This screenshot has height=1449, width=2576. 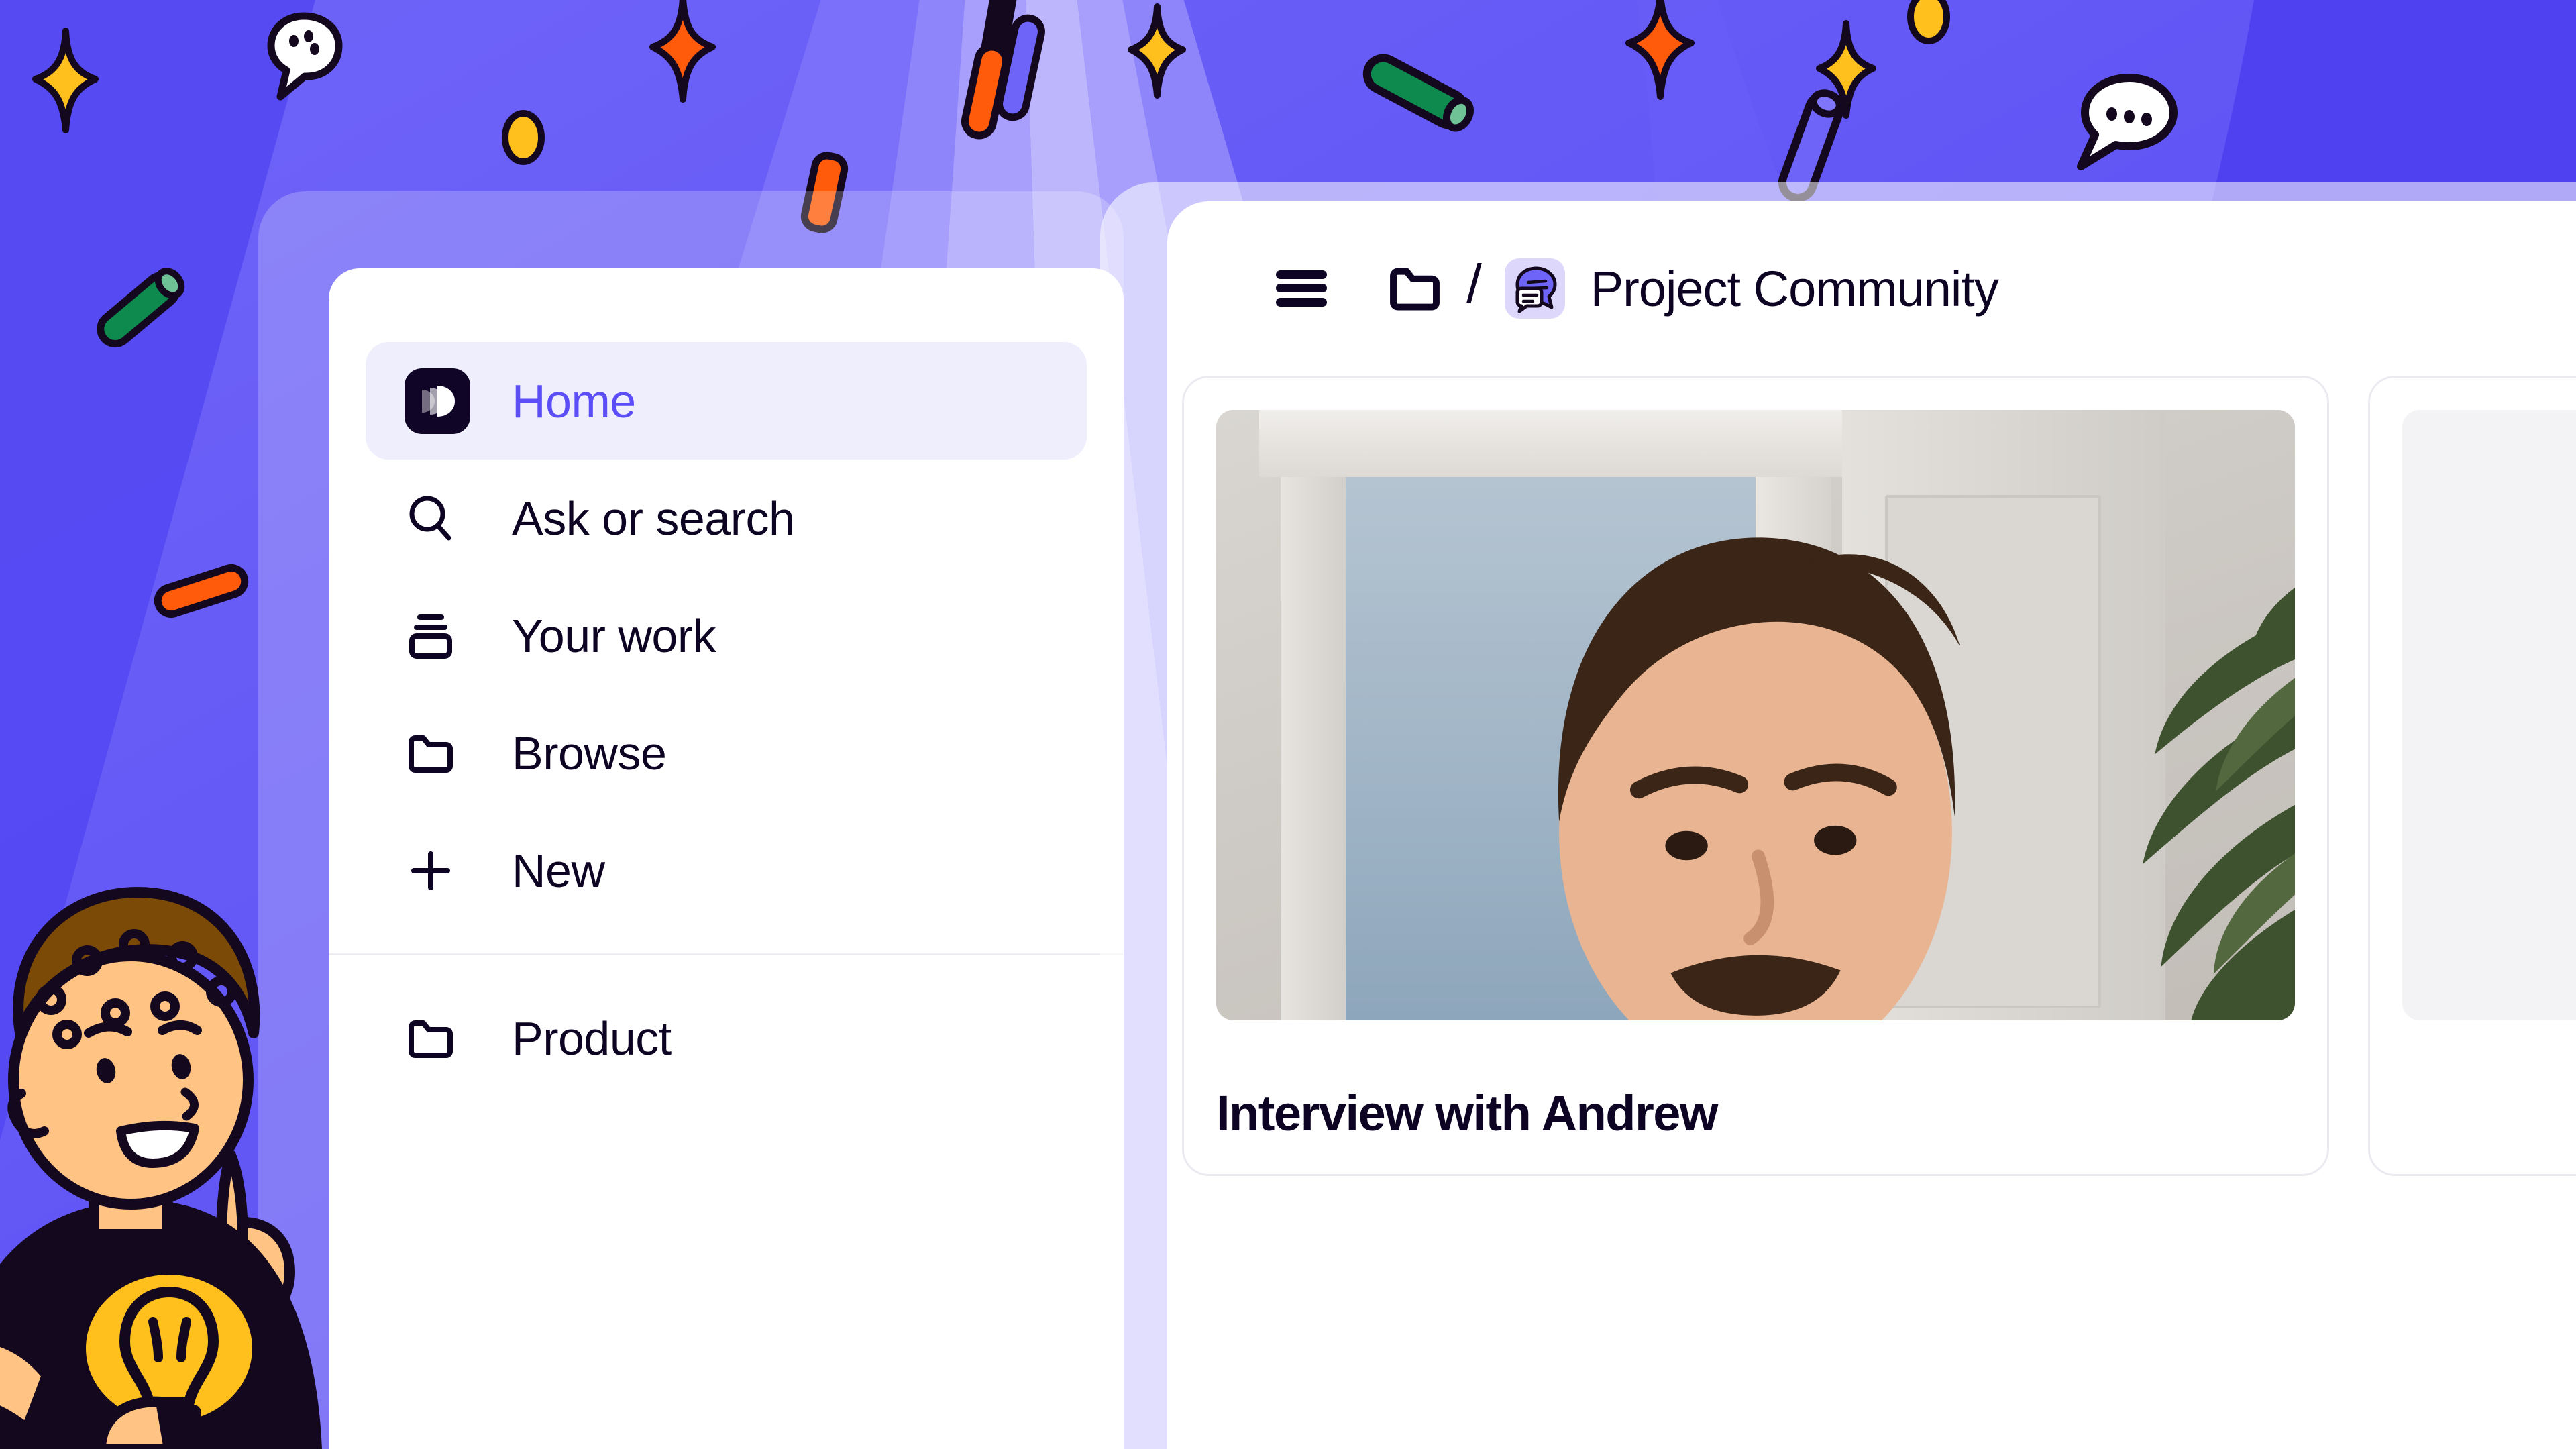 I want to click on pill-orange-icon, so click(x=201, y=590).